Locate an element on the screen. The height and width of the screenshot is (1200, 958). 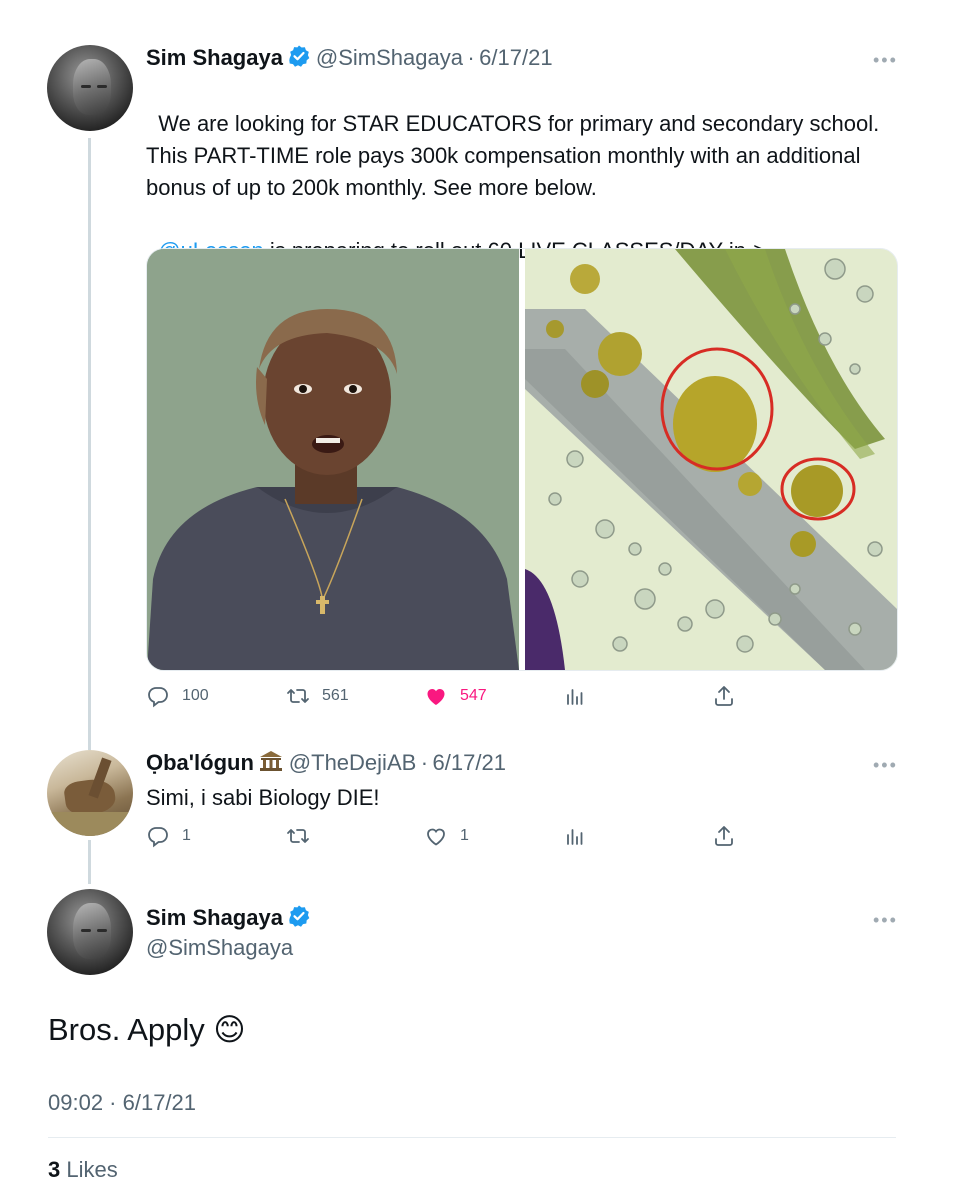
tweet-header: Ọba'lógun @TheDejiAB · 6/17/21 is located at coordinates (326, 762).